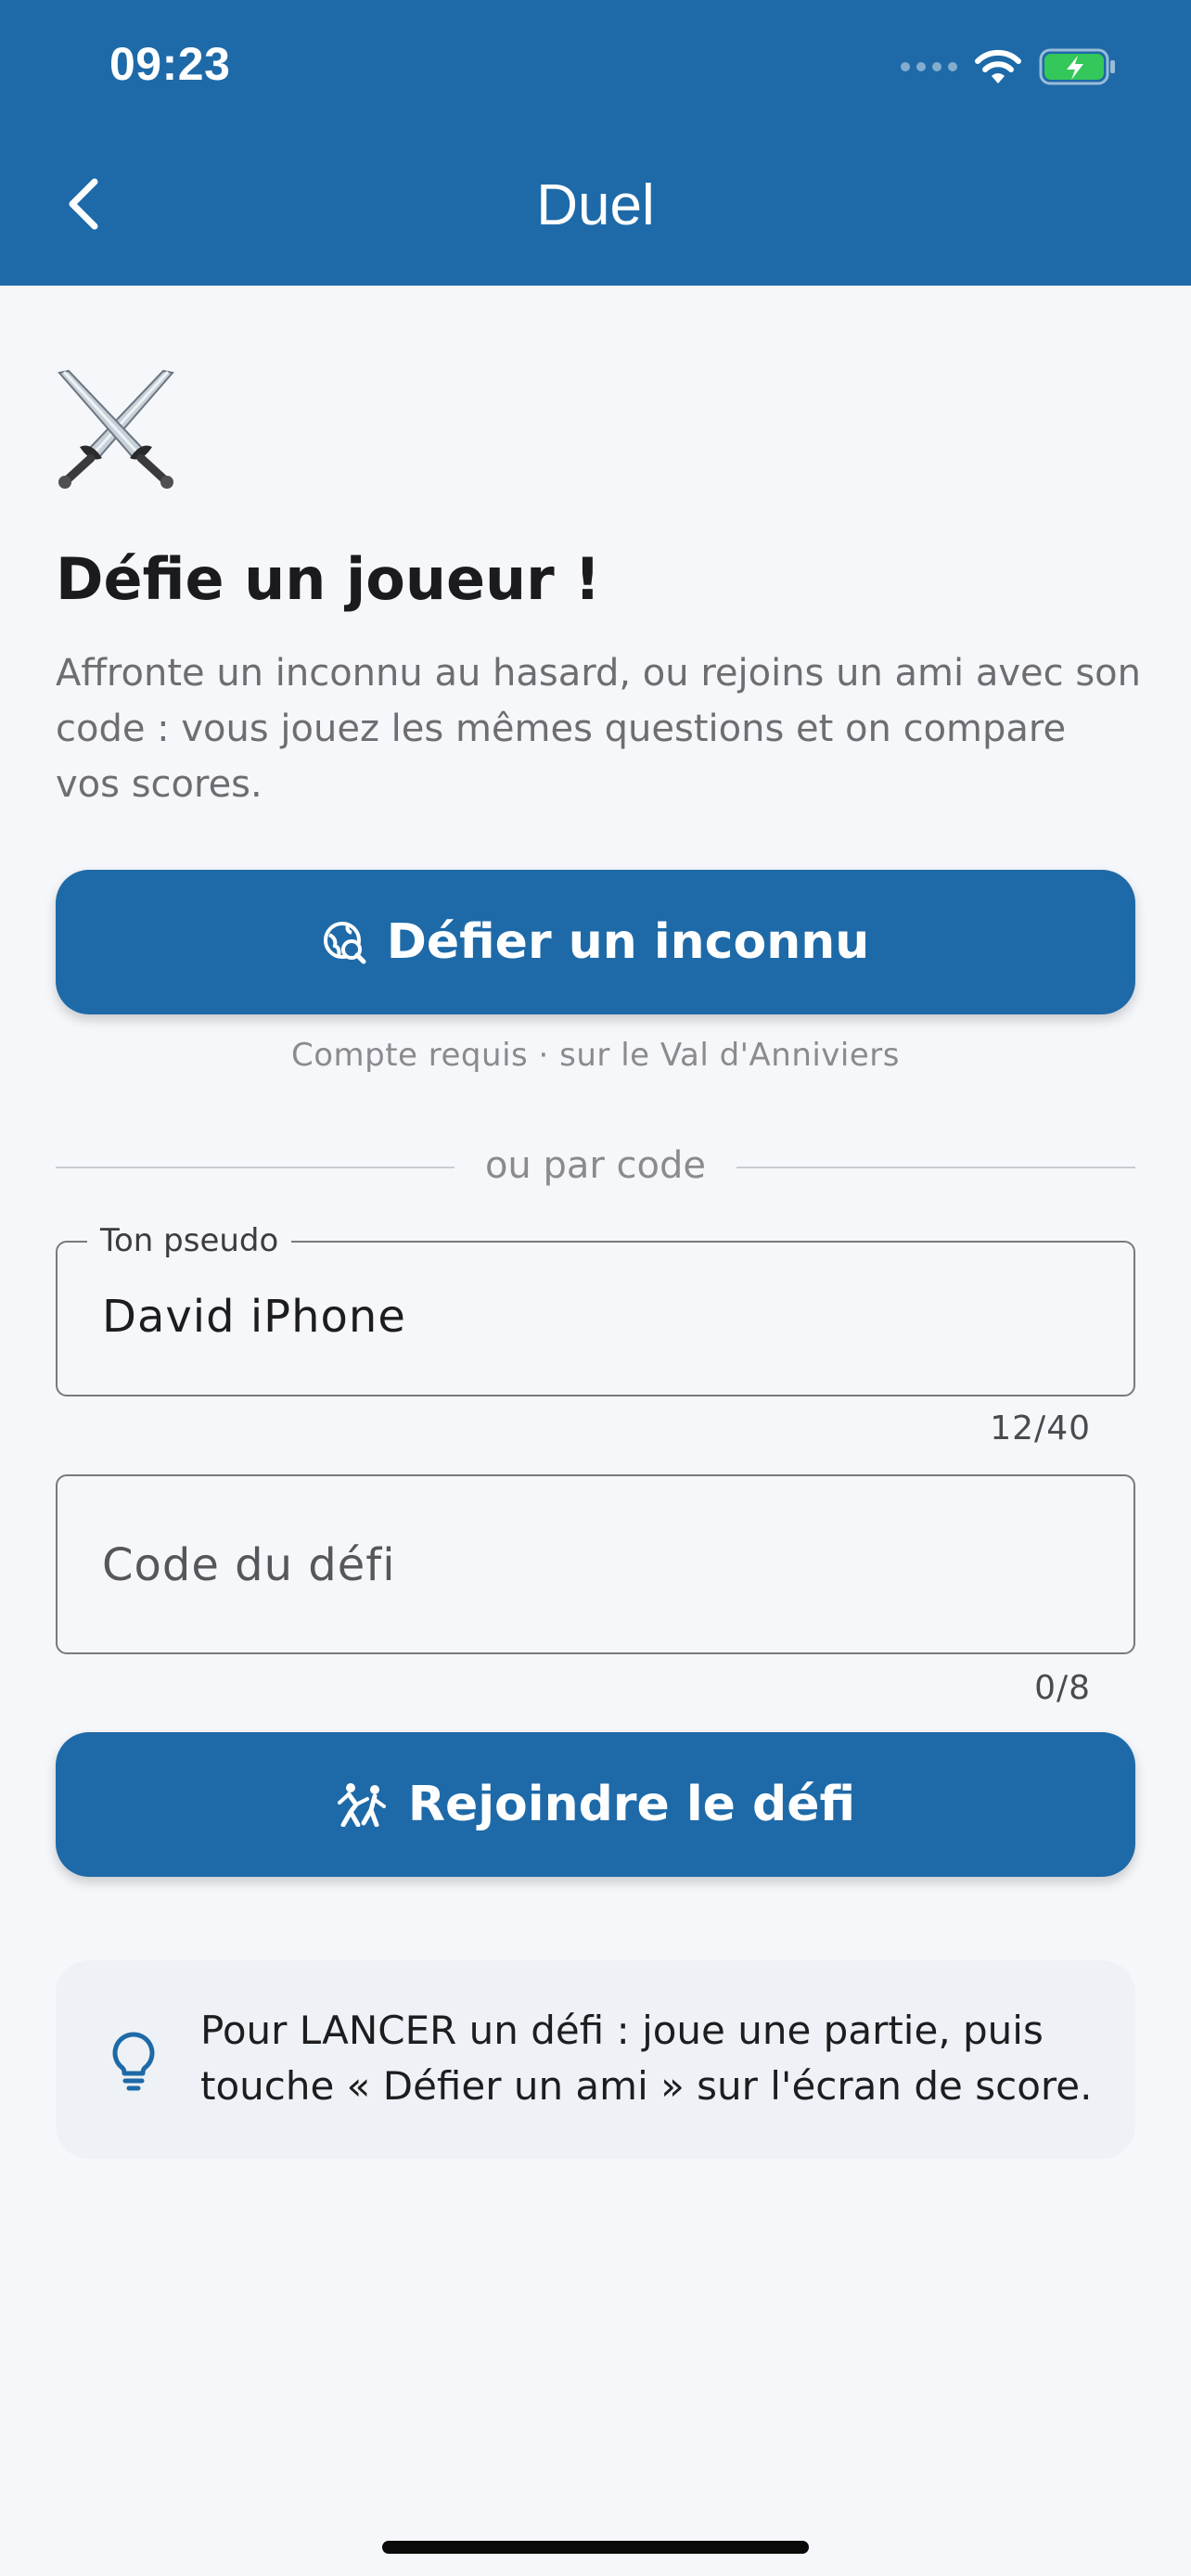 The height and width of the screenshot is (2576, 1191). What do you see at coordinates (249, 1565) in the screenshot?
I see `challenge-code-placeholder: Code du défi` at bounding box center [249, 1565].